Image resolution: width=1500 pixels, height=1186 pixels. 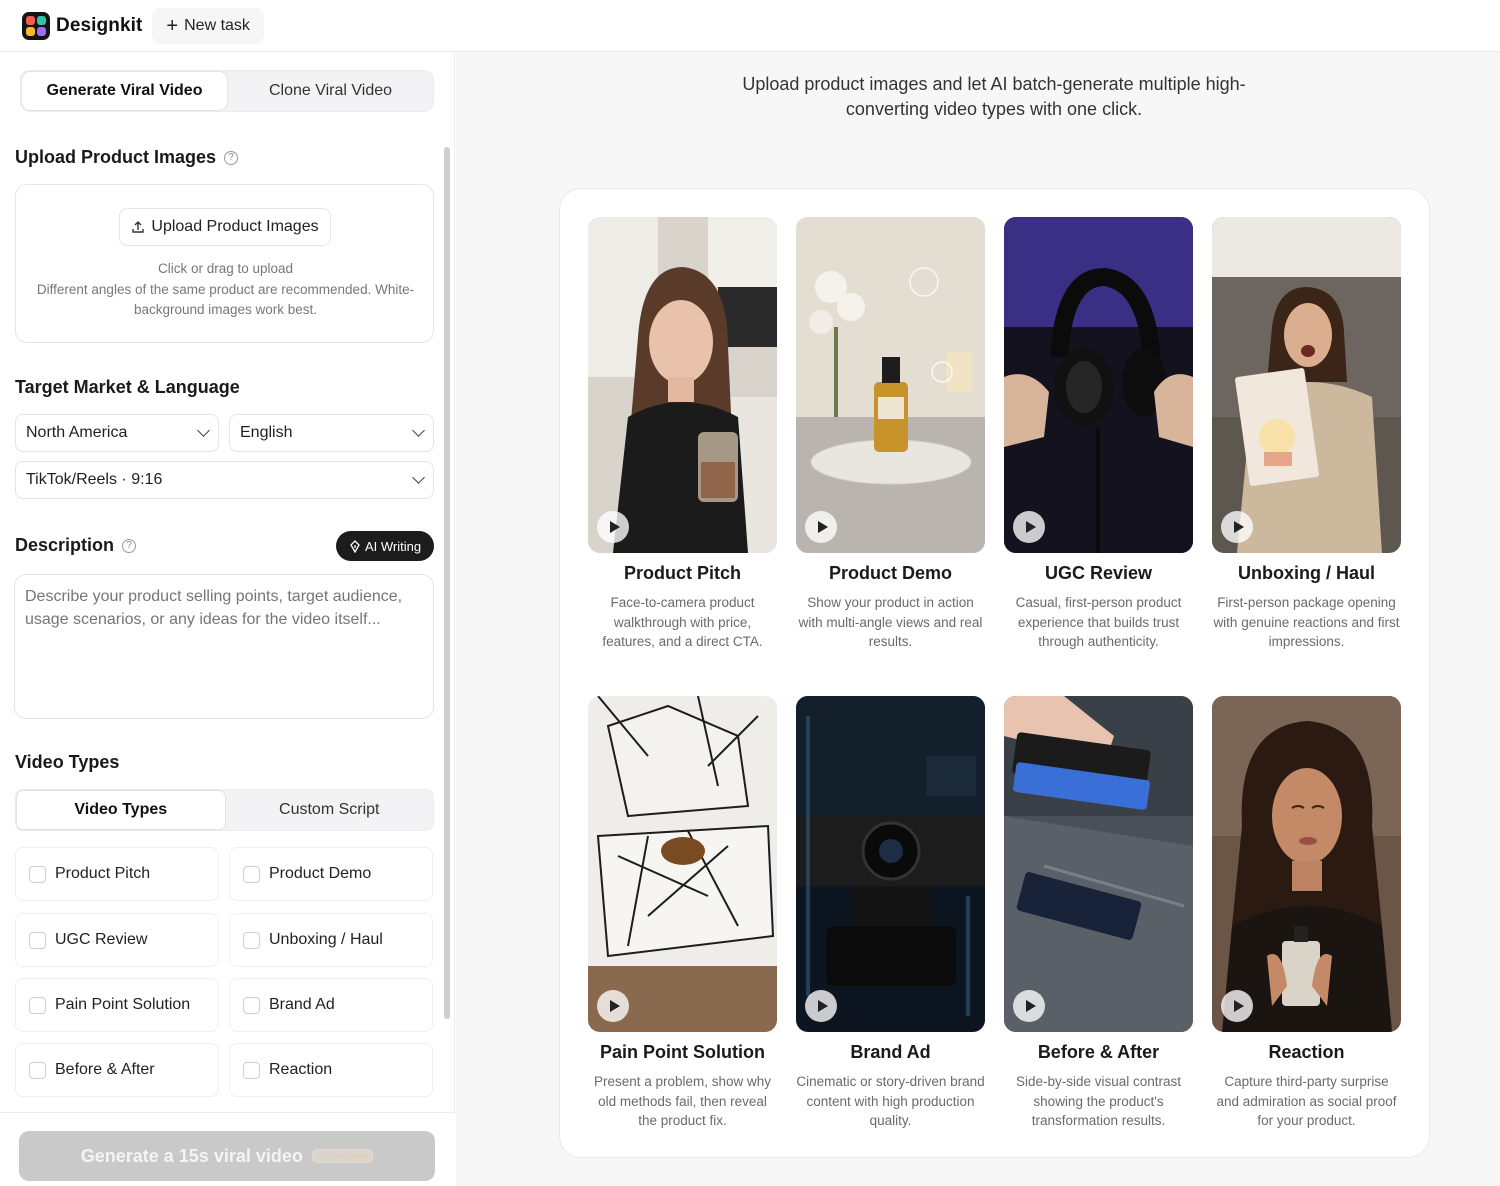 What do you see at coordinates (342, 1156) in the screenshot?
I see `free-video-badge: 1 Free Video` at bounding box center [342, 1156].